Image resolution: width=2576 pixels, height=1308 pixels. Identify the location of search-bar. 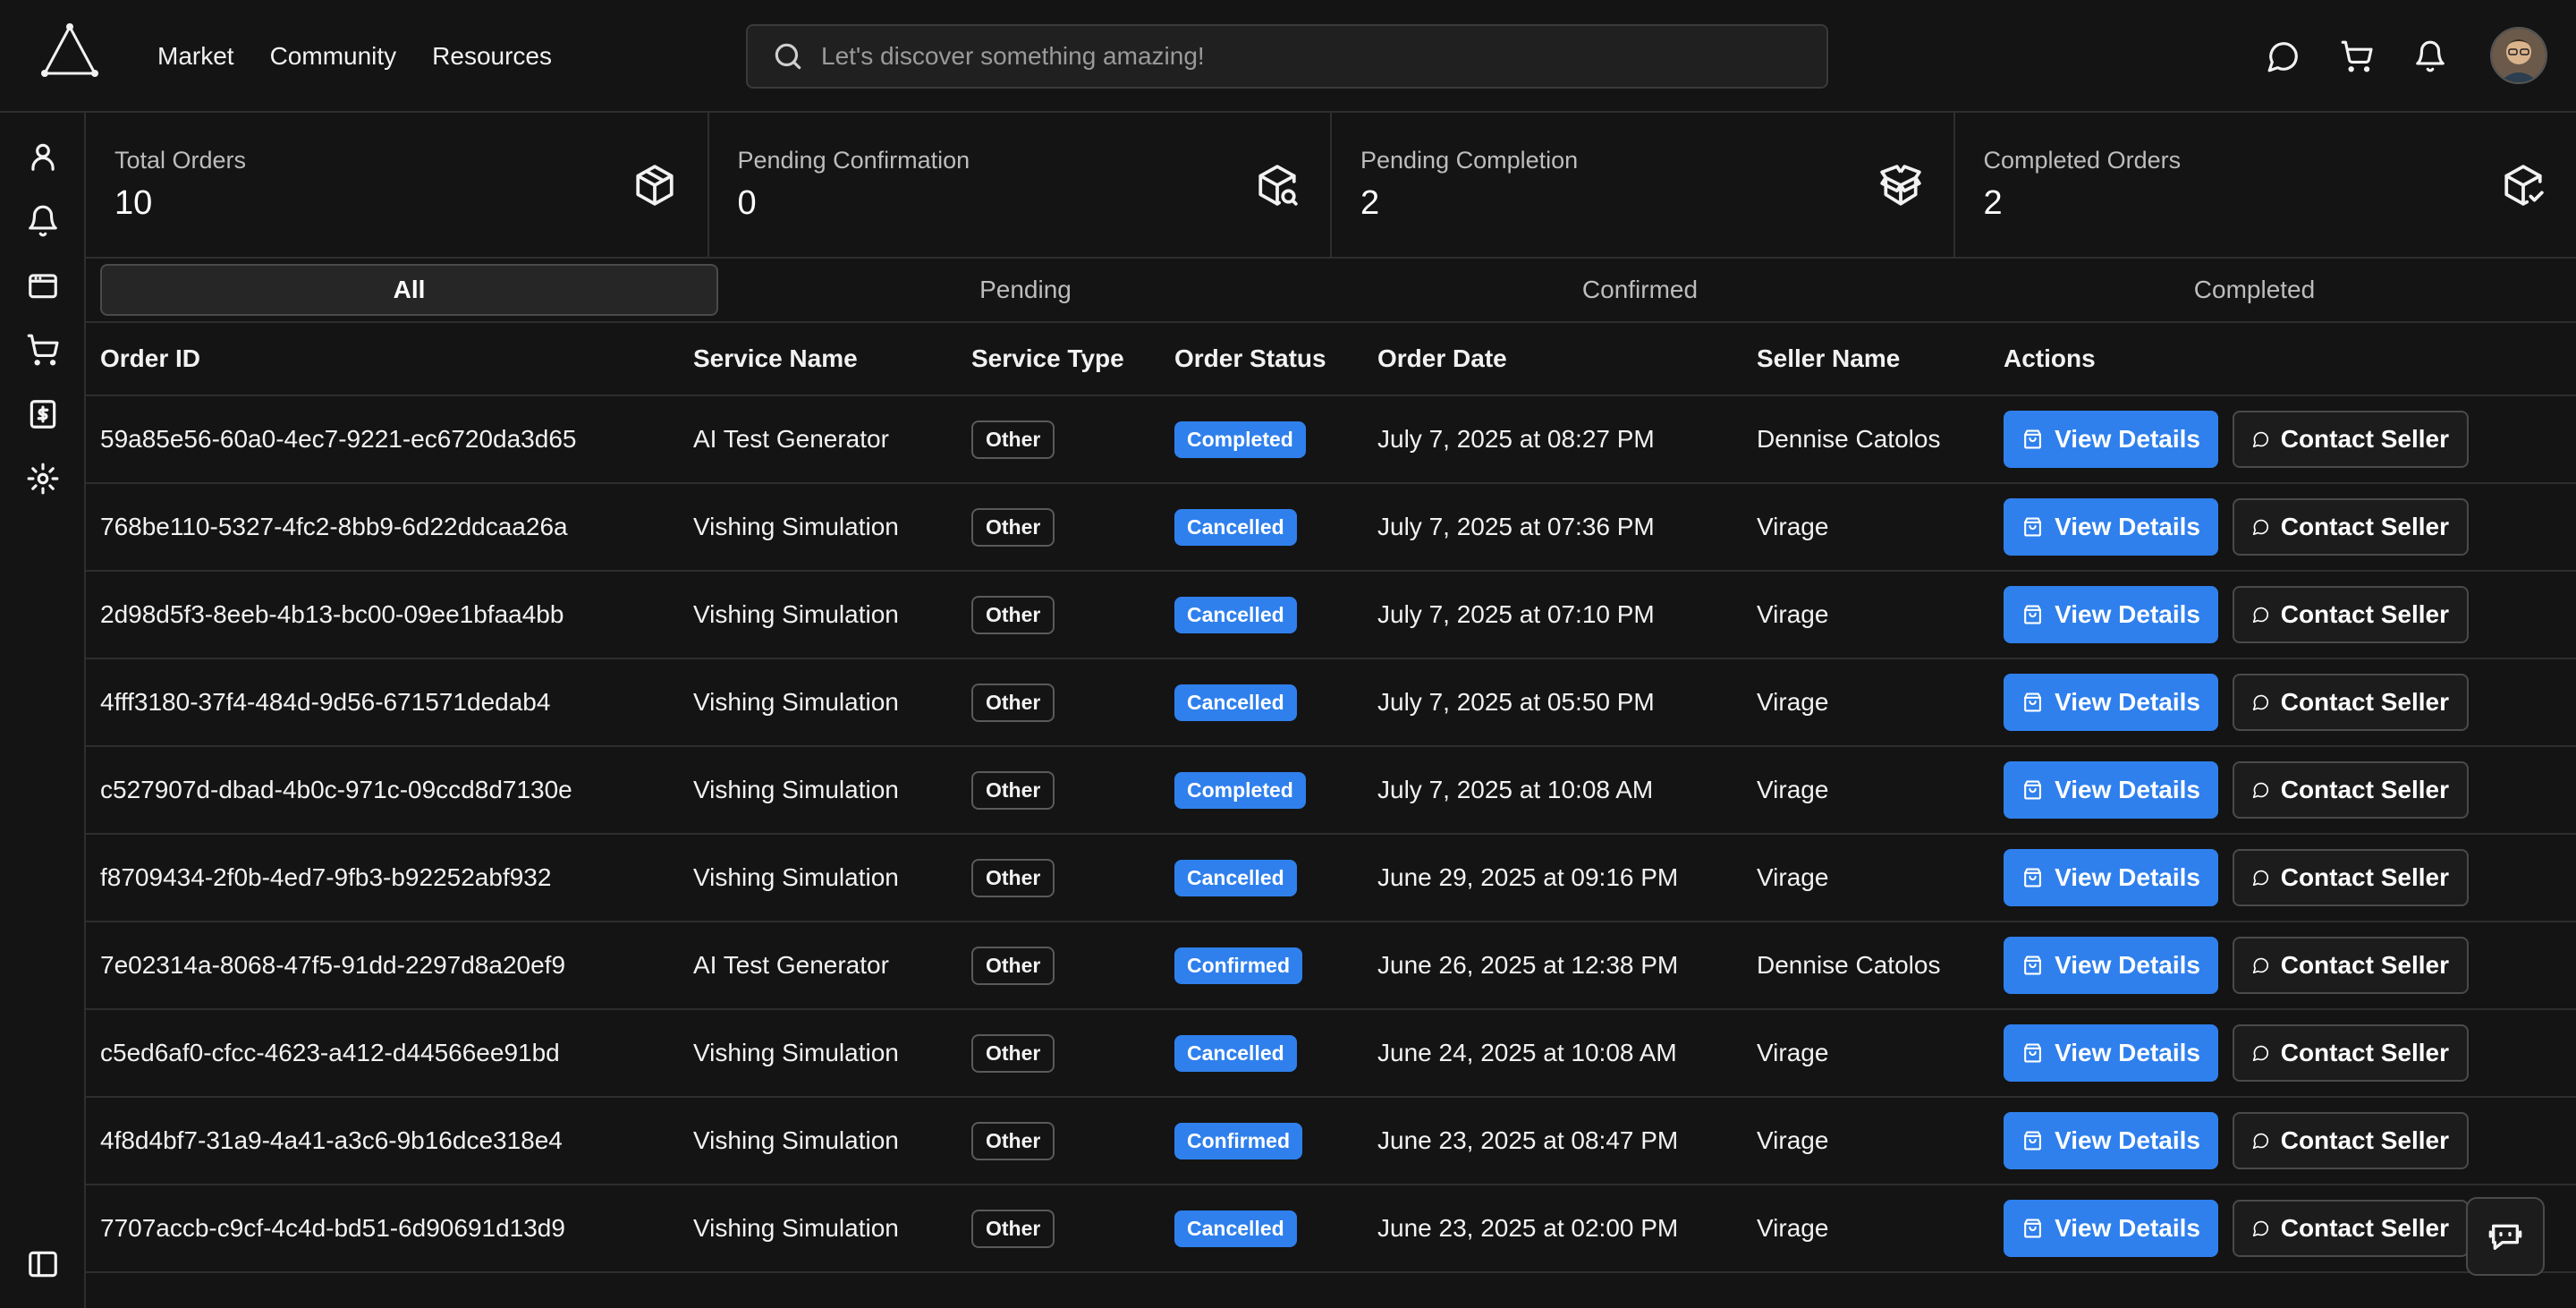
(1287, 57).